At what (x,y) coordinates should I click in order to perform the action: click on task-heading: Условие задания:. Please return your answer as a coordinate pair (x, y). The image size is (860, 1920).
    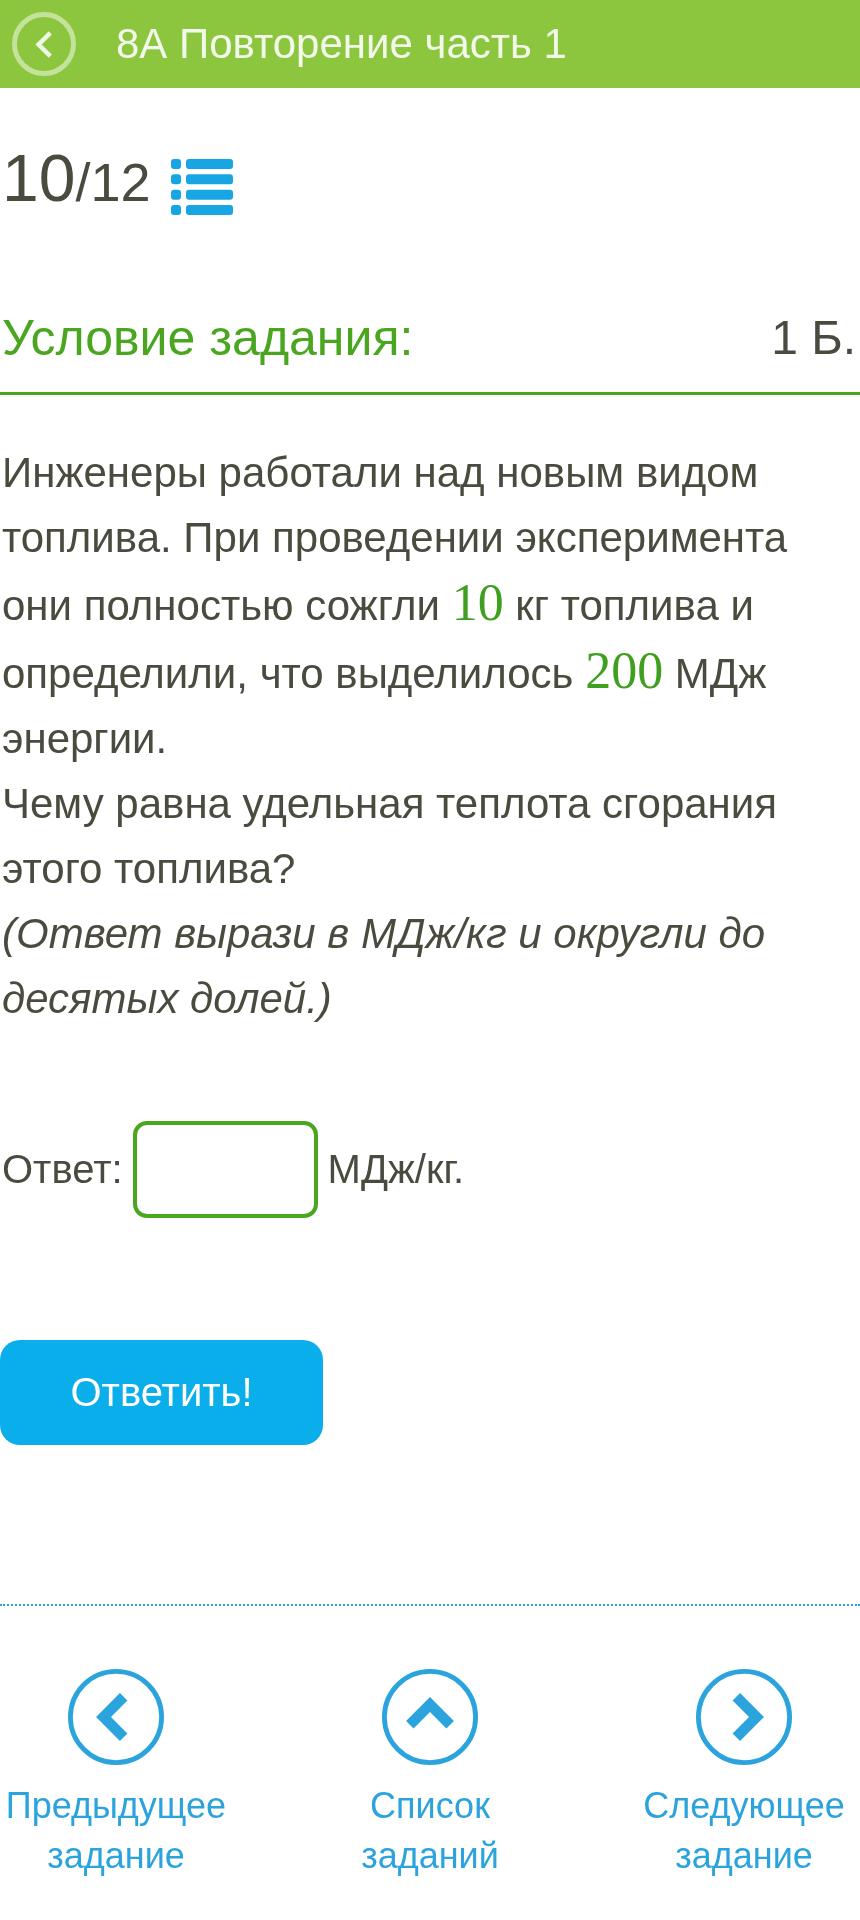
    Looking at the image, I should click on (208, 338).